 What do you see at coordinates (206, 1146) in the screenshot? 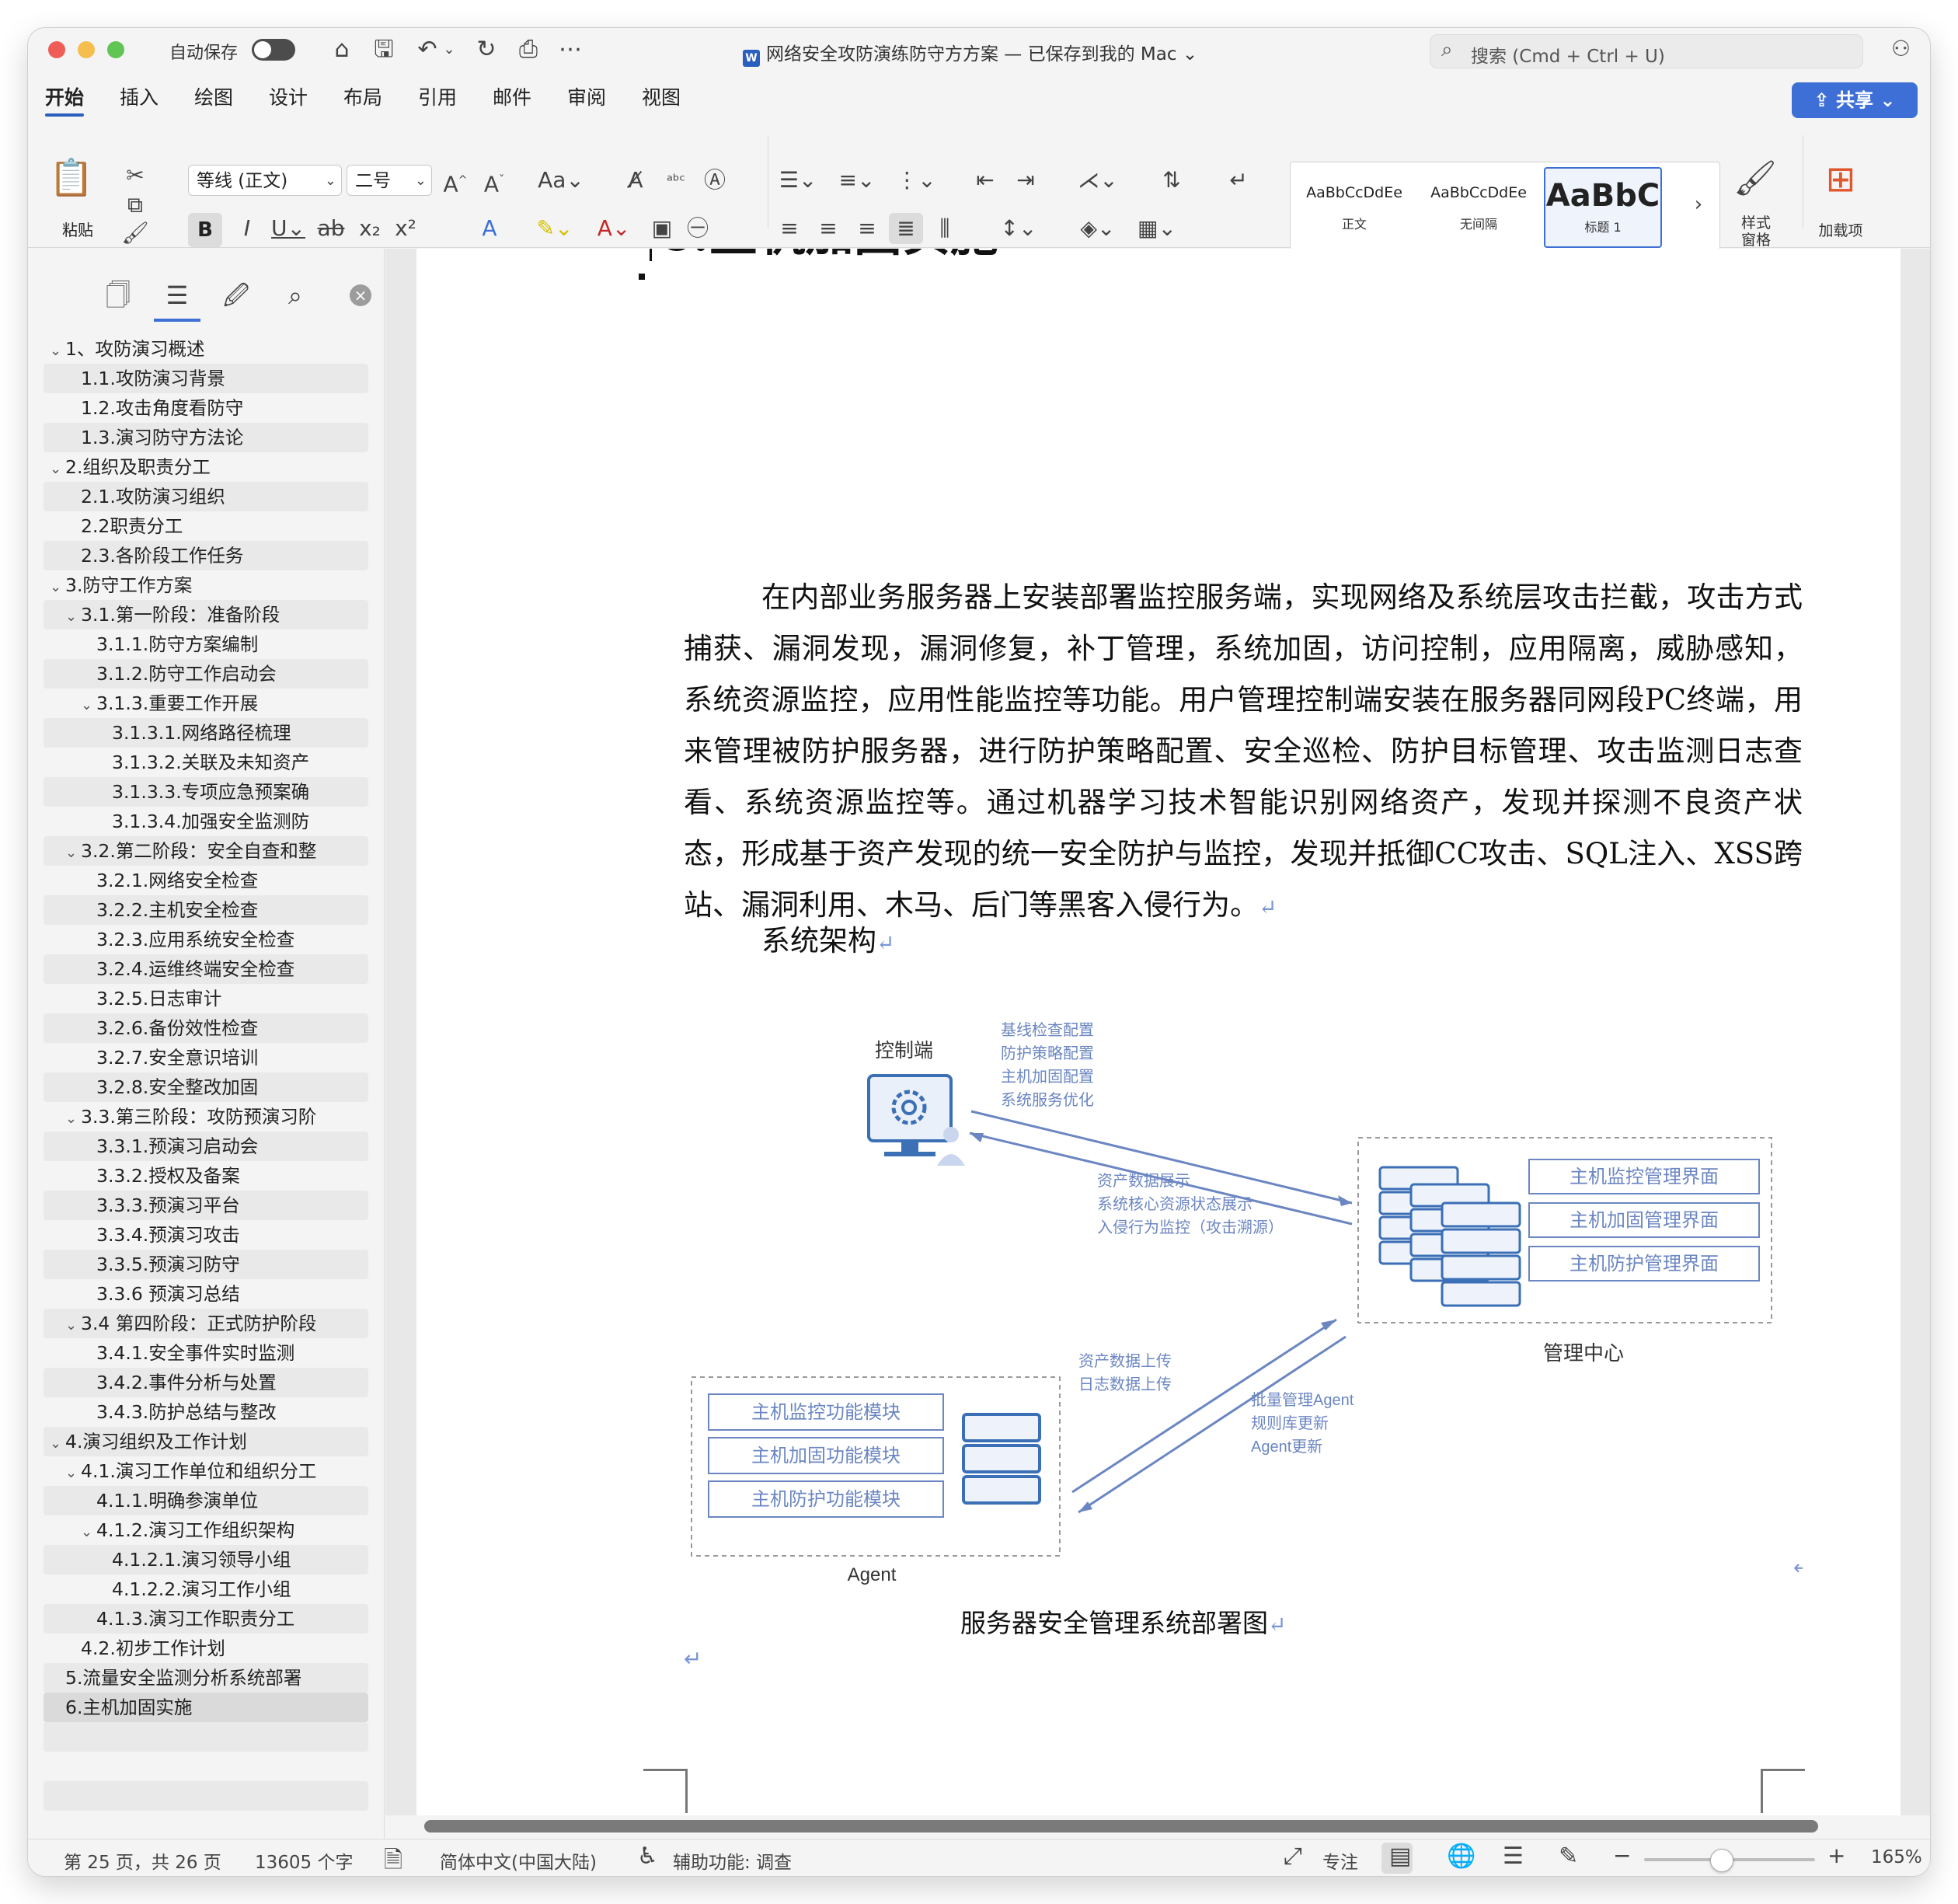
I see `nav-heading-item: 3.3.1.预演习启动会` at bounding box center [206, 1146].